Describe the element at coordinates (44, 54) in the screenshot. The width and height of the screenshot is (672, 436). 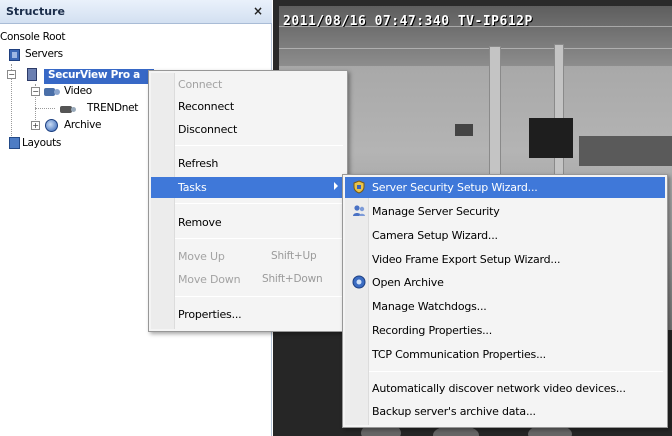
I see `tree-item-label: Servers` at that location.